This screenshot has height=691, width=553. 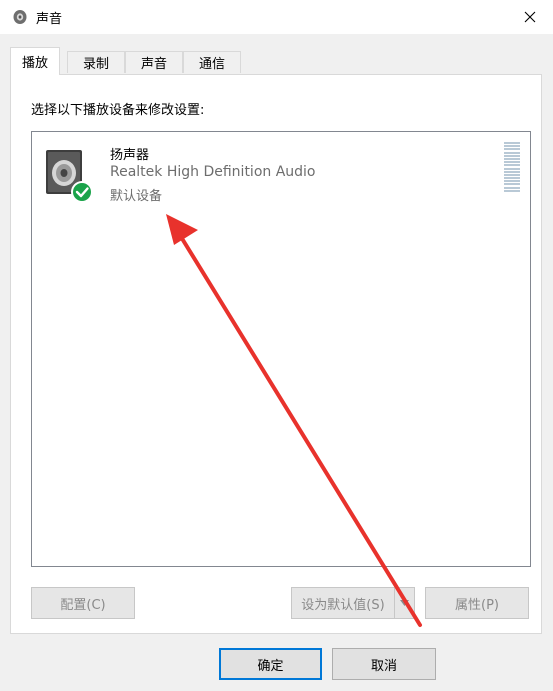 I want to click on speaker-title-icon, so click(x=20, y=17).